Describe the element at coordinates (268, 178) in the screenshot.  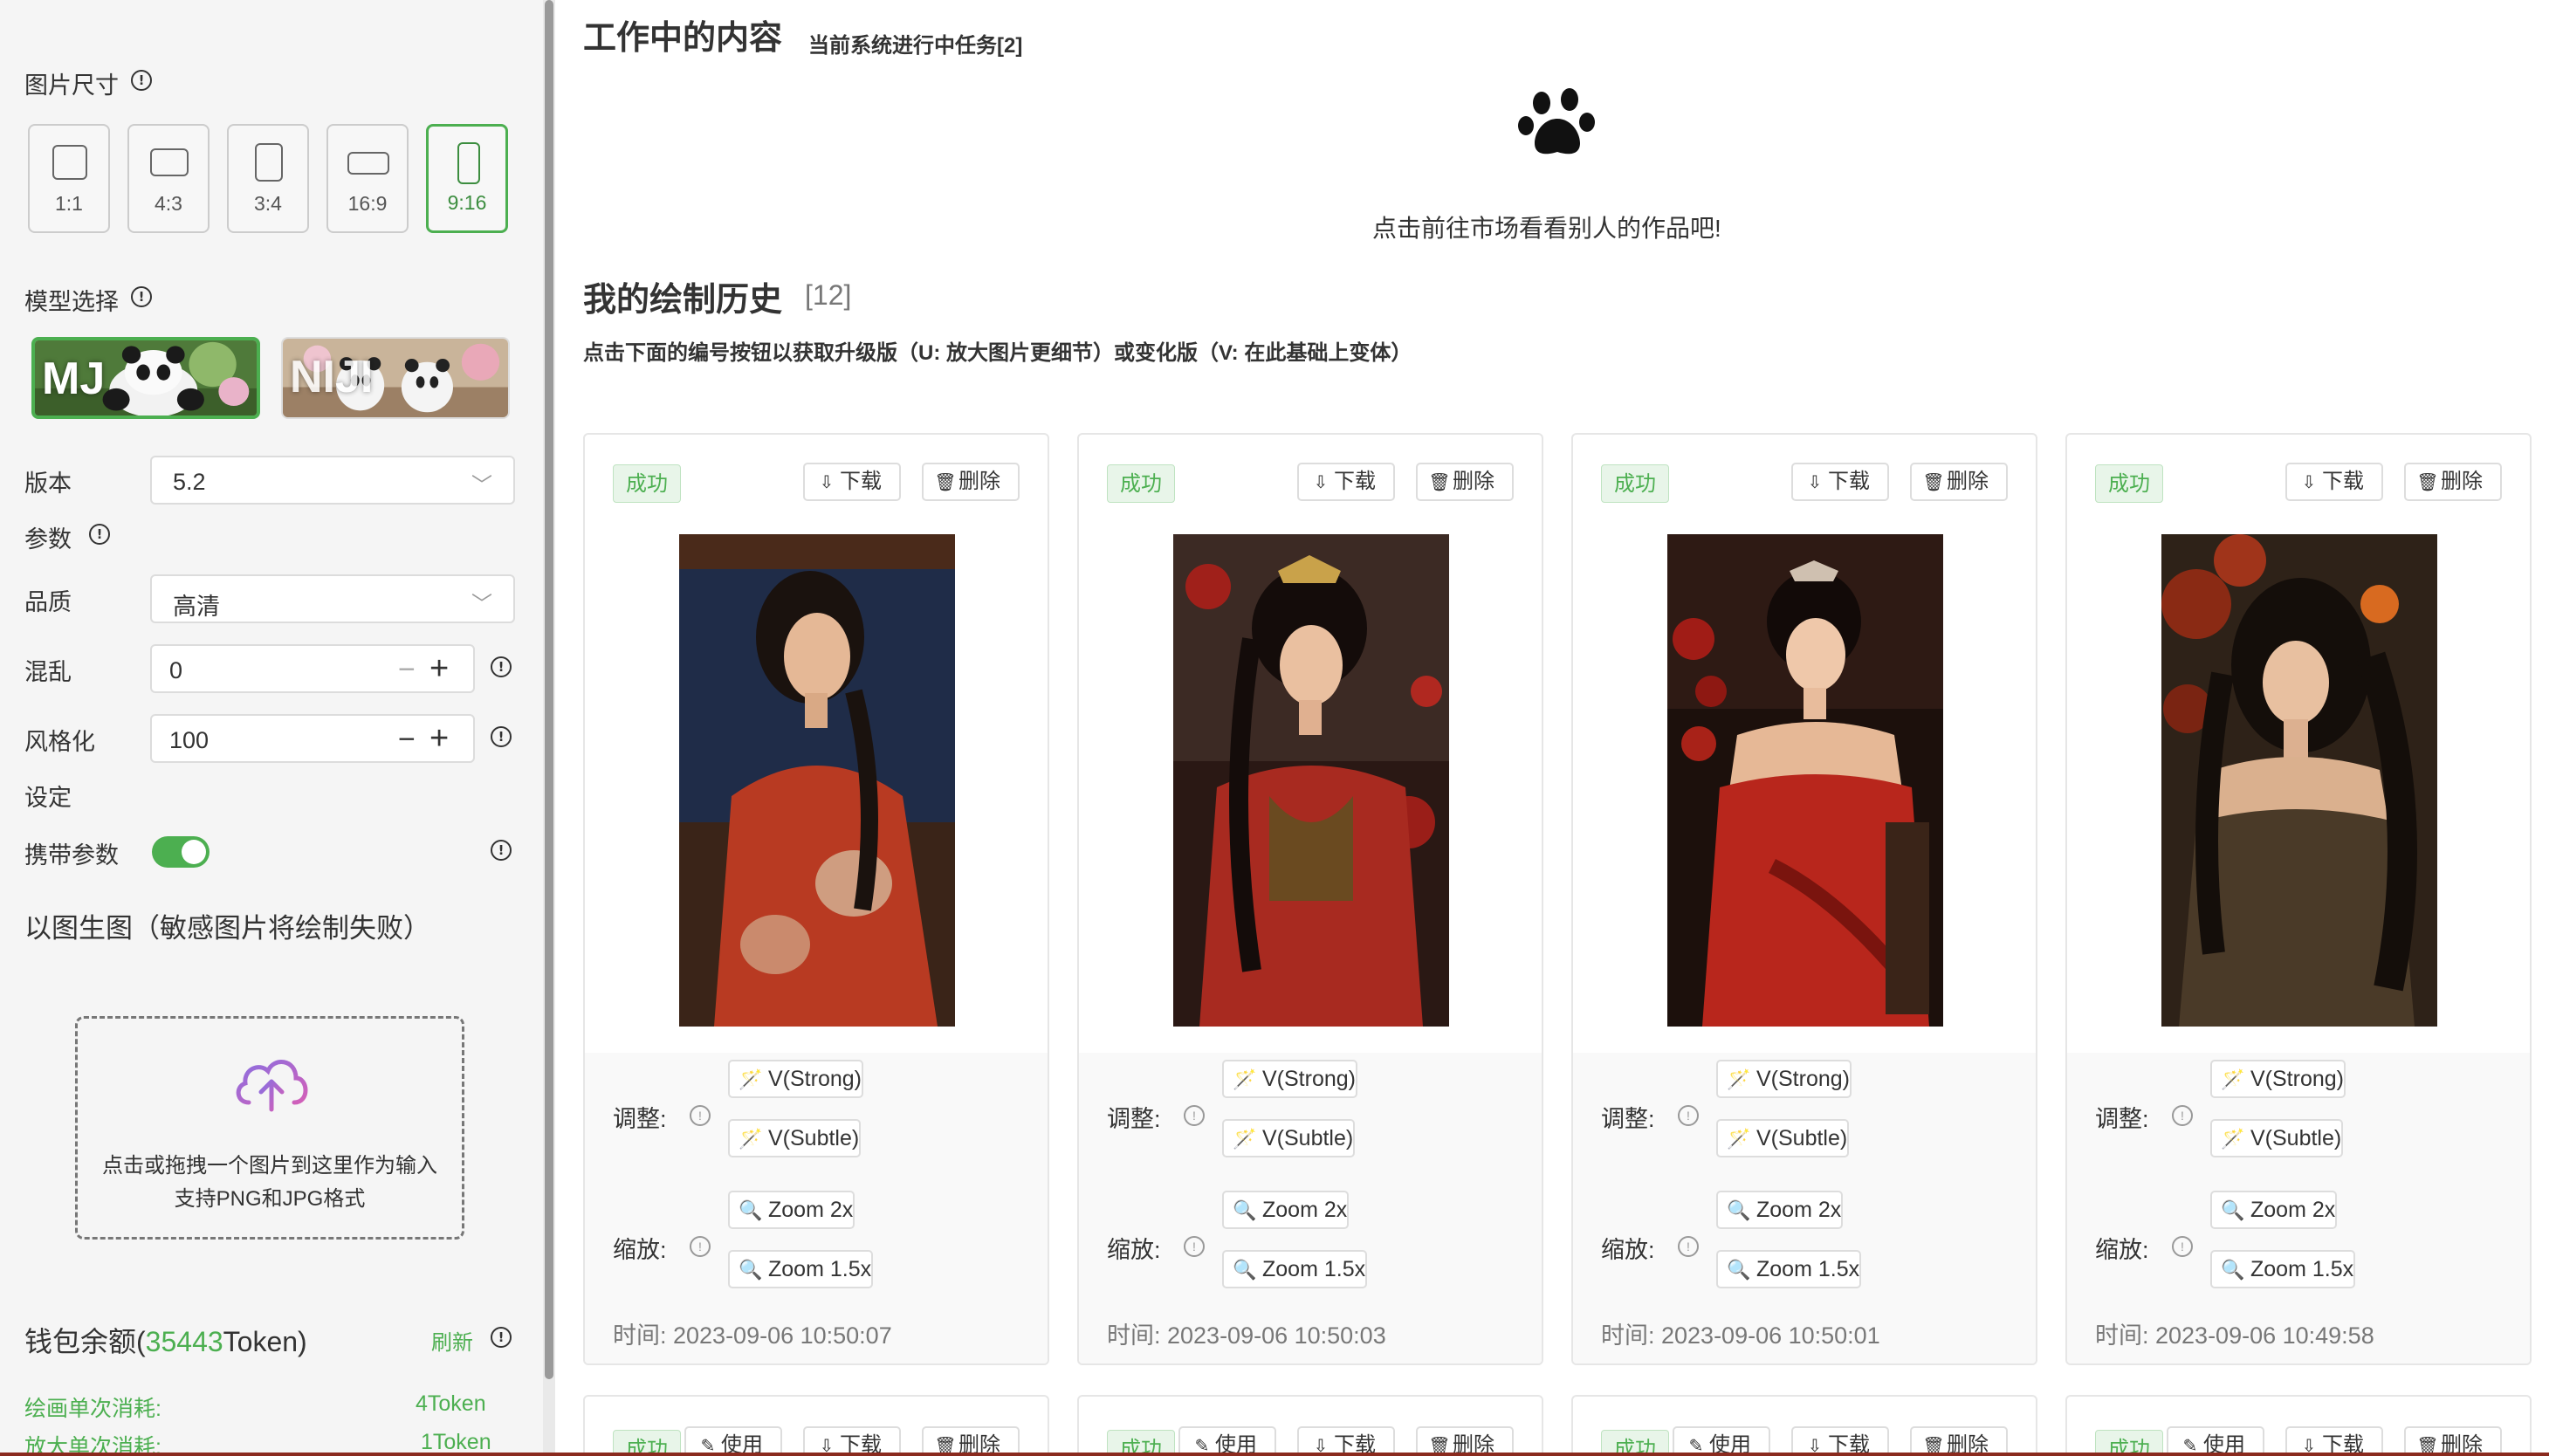
I see `ratio-3-4: 3:4` at that location.